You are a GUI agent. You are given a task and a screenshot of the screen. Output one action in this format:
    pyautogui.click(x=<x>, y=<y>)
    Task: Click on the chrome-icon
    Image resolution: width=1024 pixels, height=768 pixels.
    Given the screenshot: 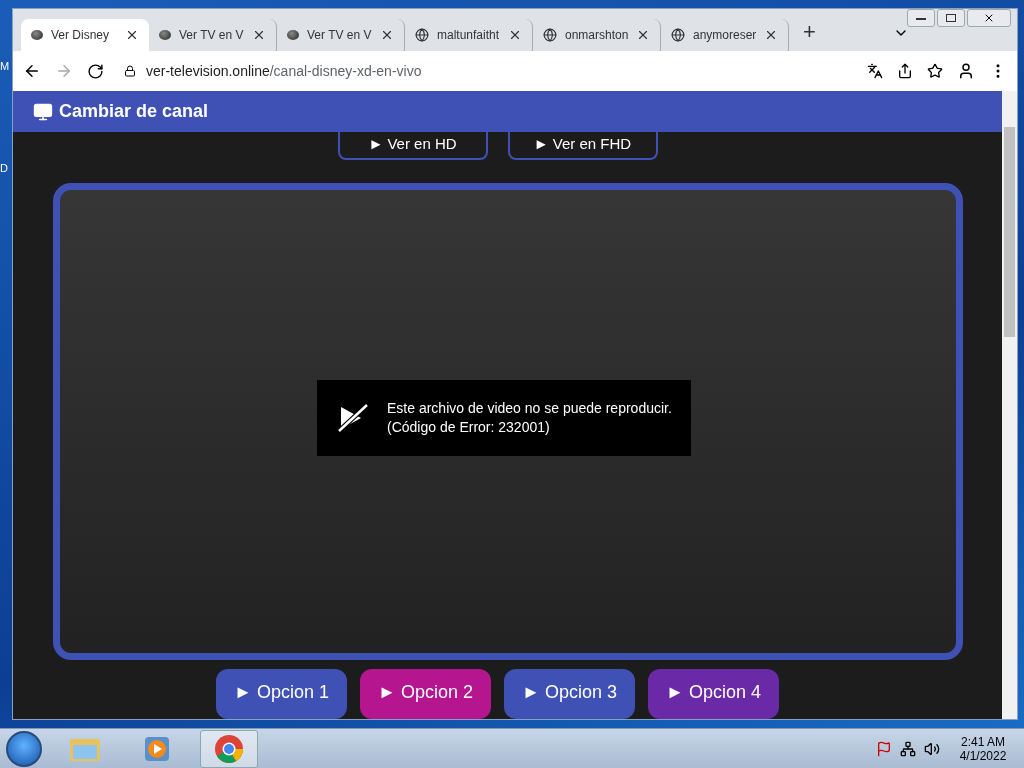 What is the action you would take?
    pyautogui.click(x=229, y=748)
    